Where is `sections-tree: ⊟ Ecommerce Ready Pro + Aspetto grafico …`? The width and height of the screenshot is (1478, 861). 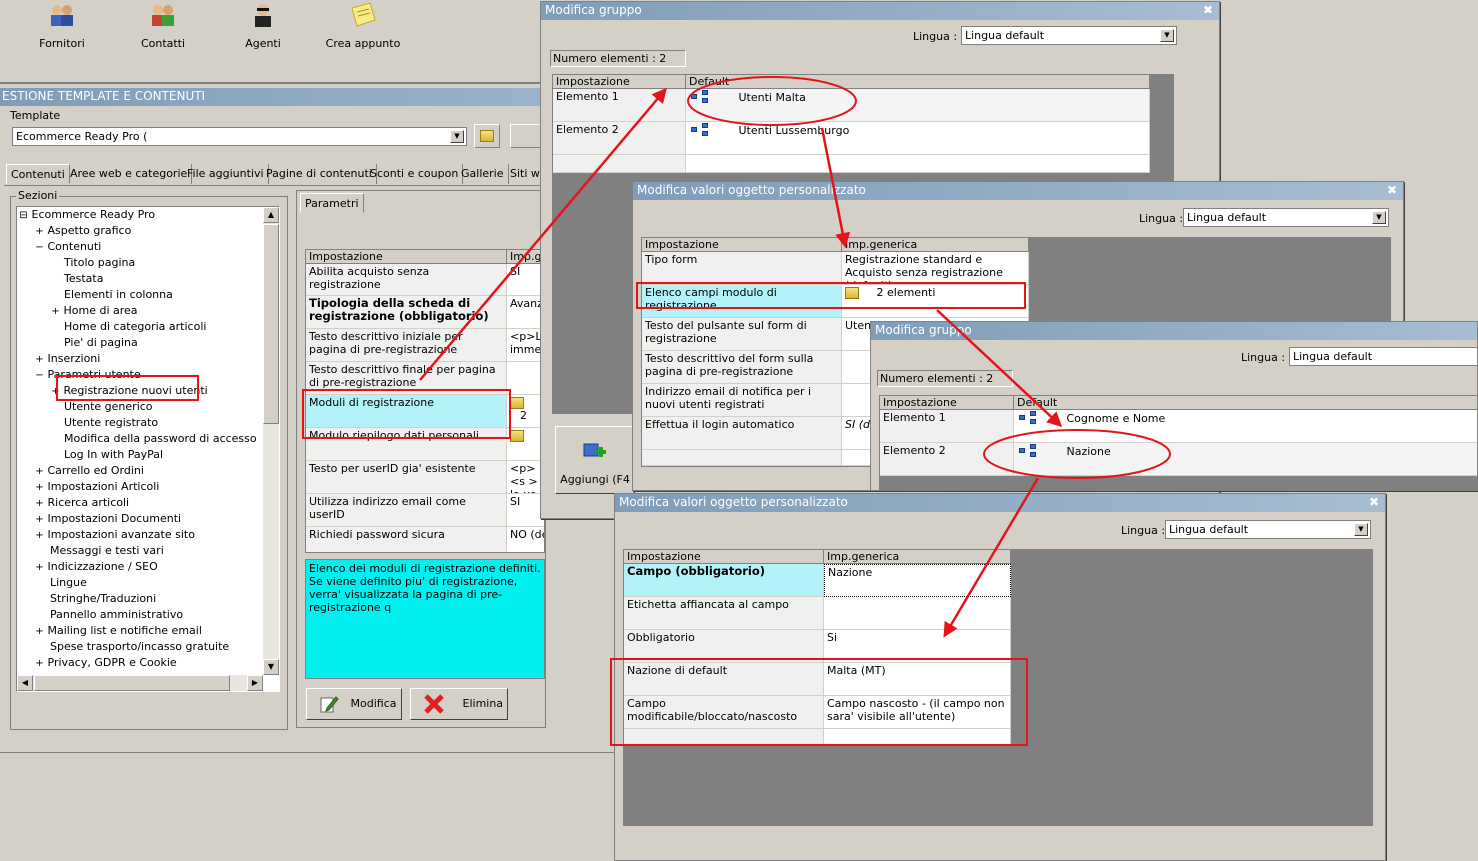
sections-tree: ⊟ Ecommerce Ready Pro + Aspetto grafico … is located at coordinates (148, 449).